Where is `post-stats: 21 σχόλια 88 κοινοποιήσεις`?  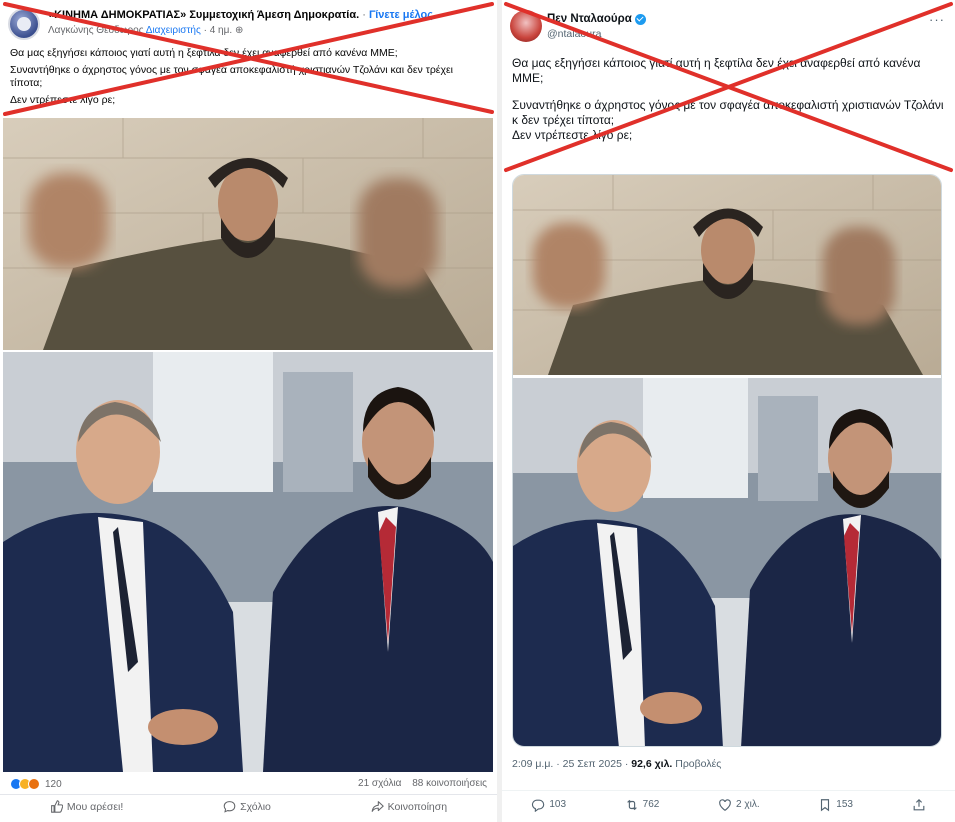 post-stats: 21 σχόλια 88 κοινοποιήσεις is located at coordinates (422, 783).